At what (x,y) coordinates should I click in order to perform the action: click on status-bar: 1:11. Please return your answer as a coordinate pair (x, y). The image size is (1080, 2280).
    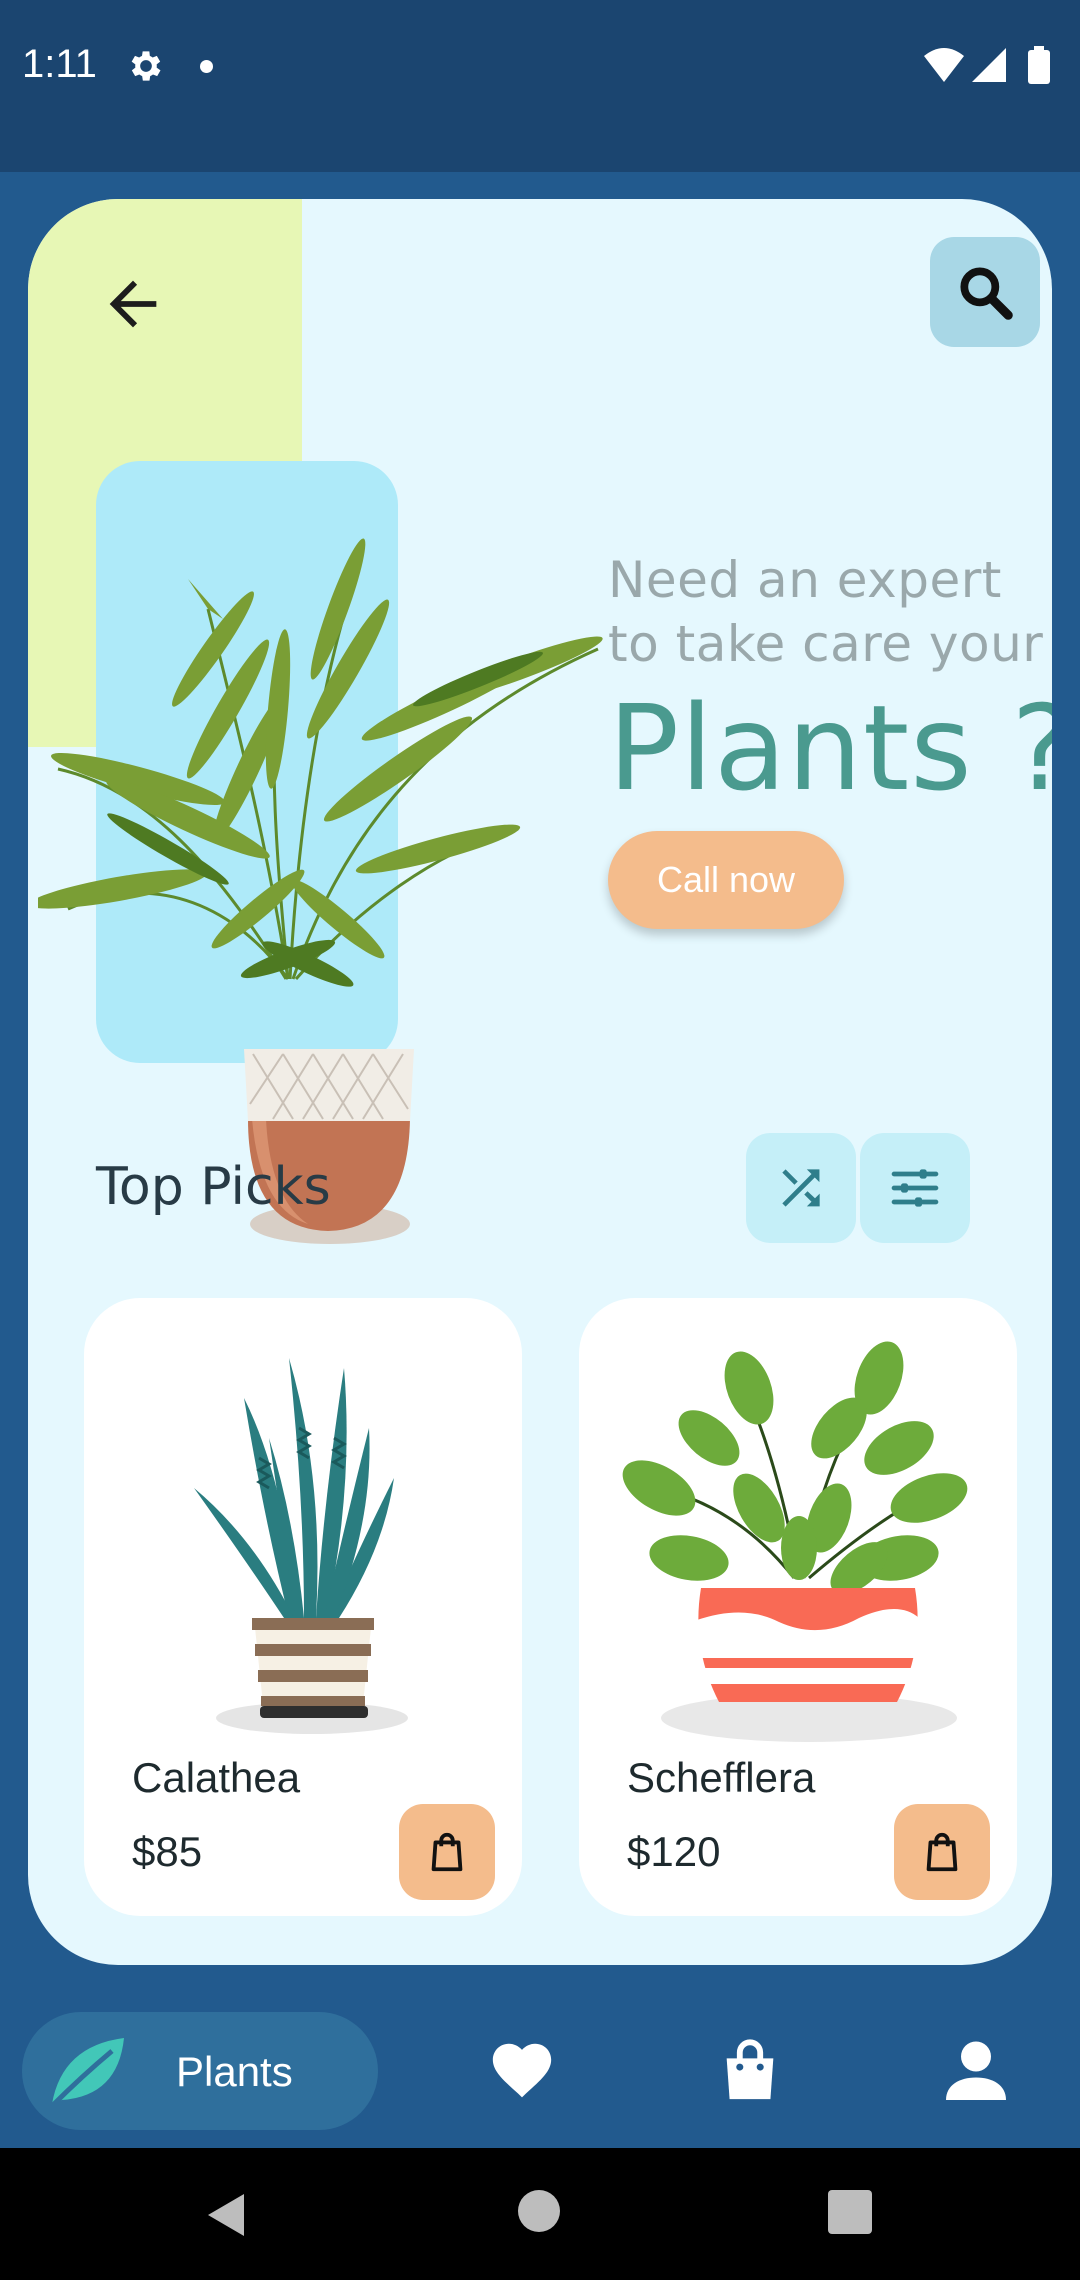
    Looking at the image, I should click on (540, 86).